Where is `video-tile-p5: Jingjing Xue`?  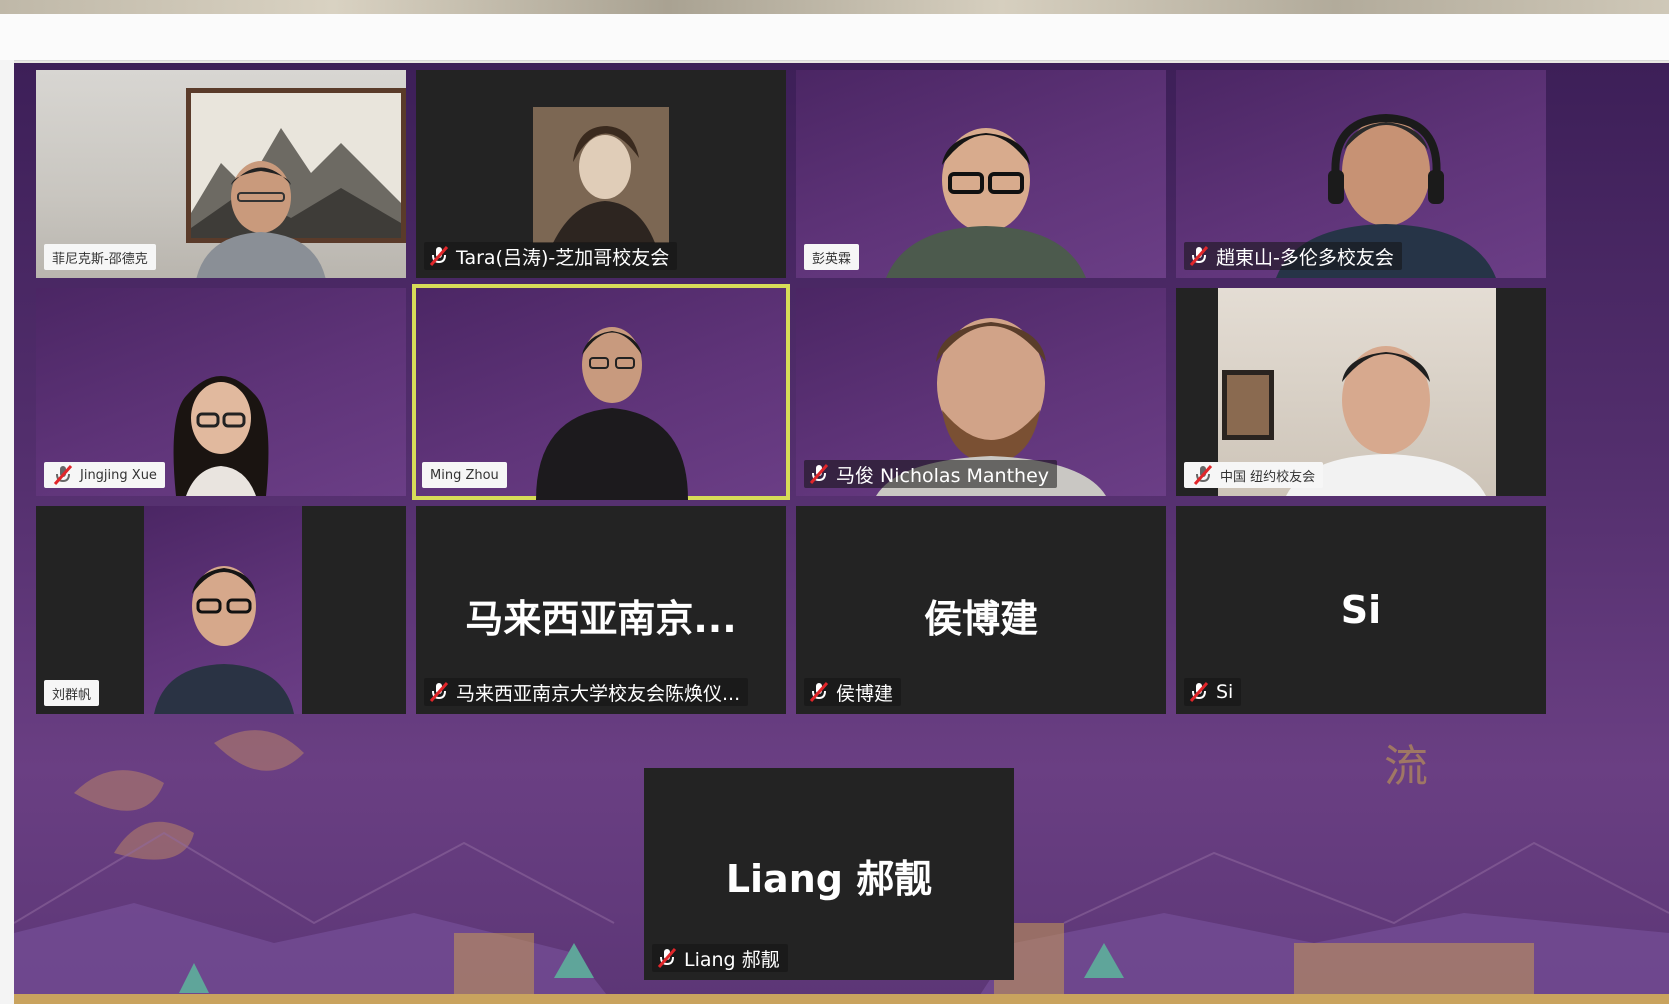 video-tile-p5: Jingjing Xue is located at coordinates (221, 392).